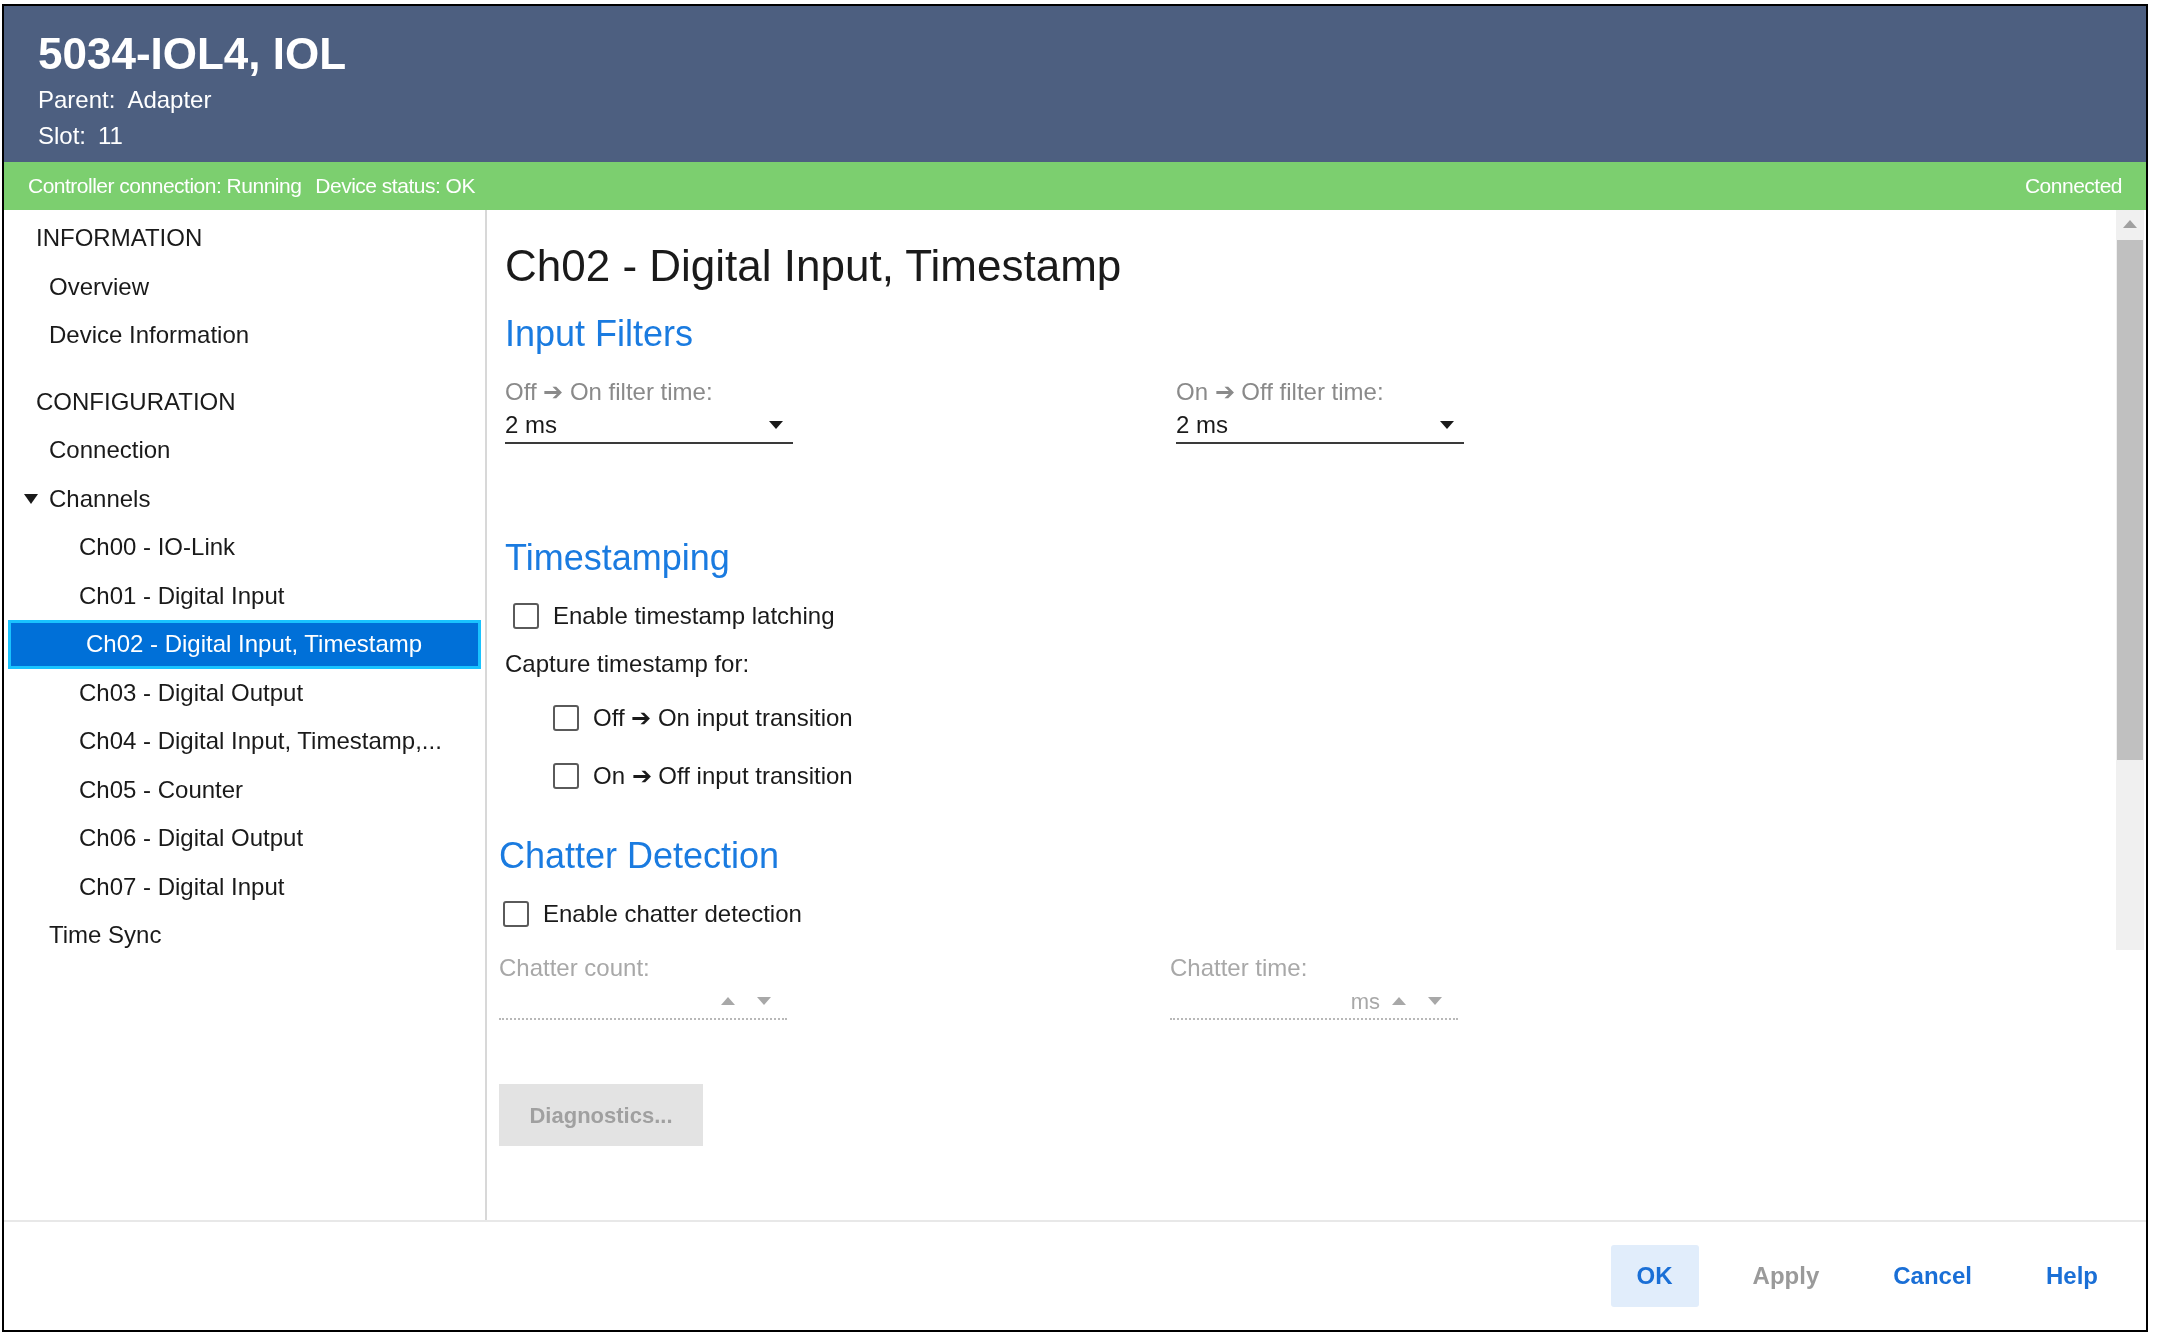  Describe the element at coordinates (2130, 500) in the screenshot. I see `scrollbar-thumb` at that location.